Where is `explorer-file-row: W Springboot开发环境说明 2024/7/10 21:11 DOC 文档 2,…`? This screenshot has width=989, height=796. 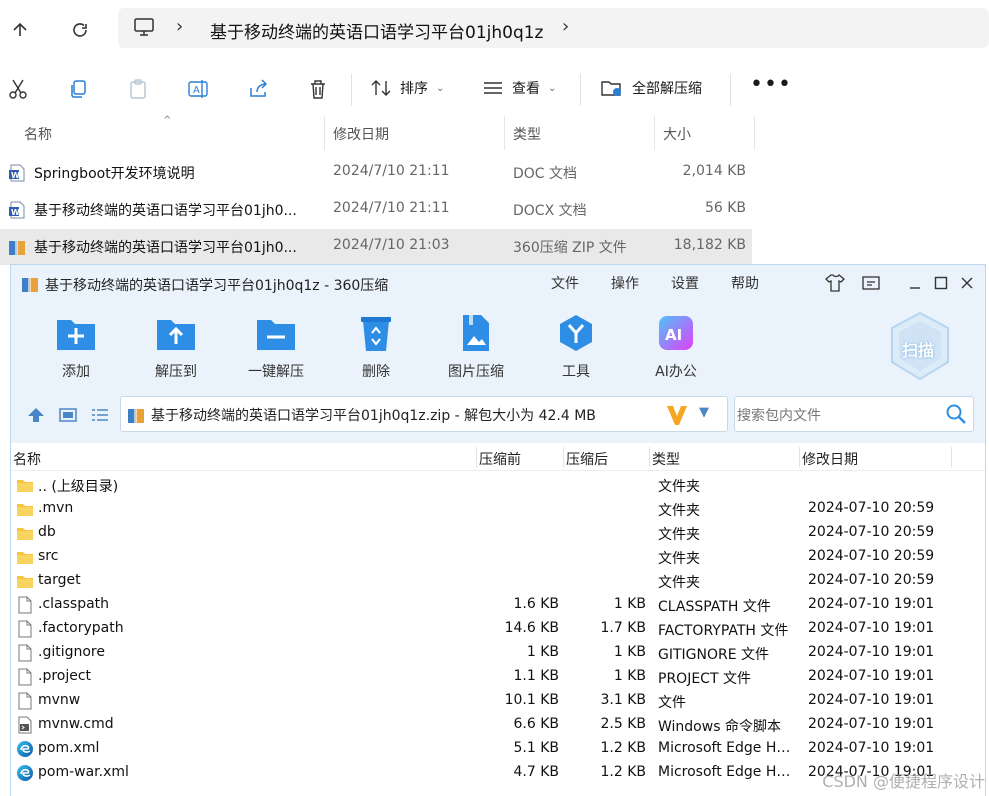
explorer-file-row: W Springboot开发环境说明 2024/7/10 21:11 DOC 文档 2,… is located at coordinates (376, 173).